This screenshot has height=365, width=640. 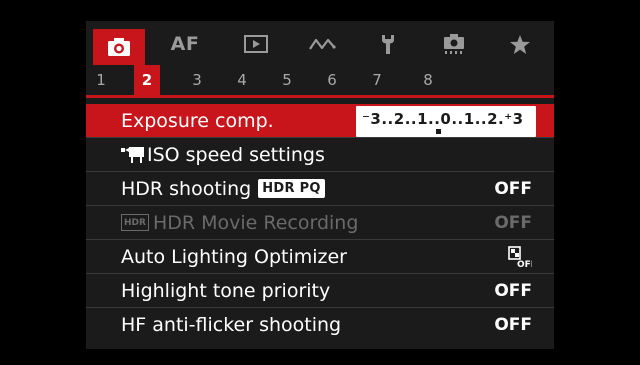 What do you see at coordinates (320, 96) in the screenshot?
I see `tab-divider` at bounding box center [320, 96].